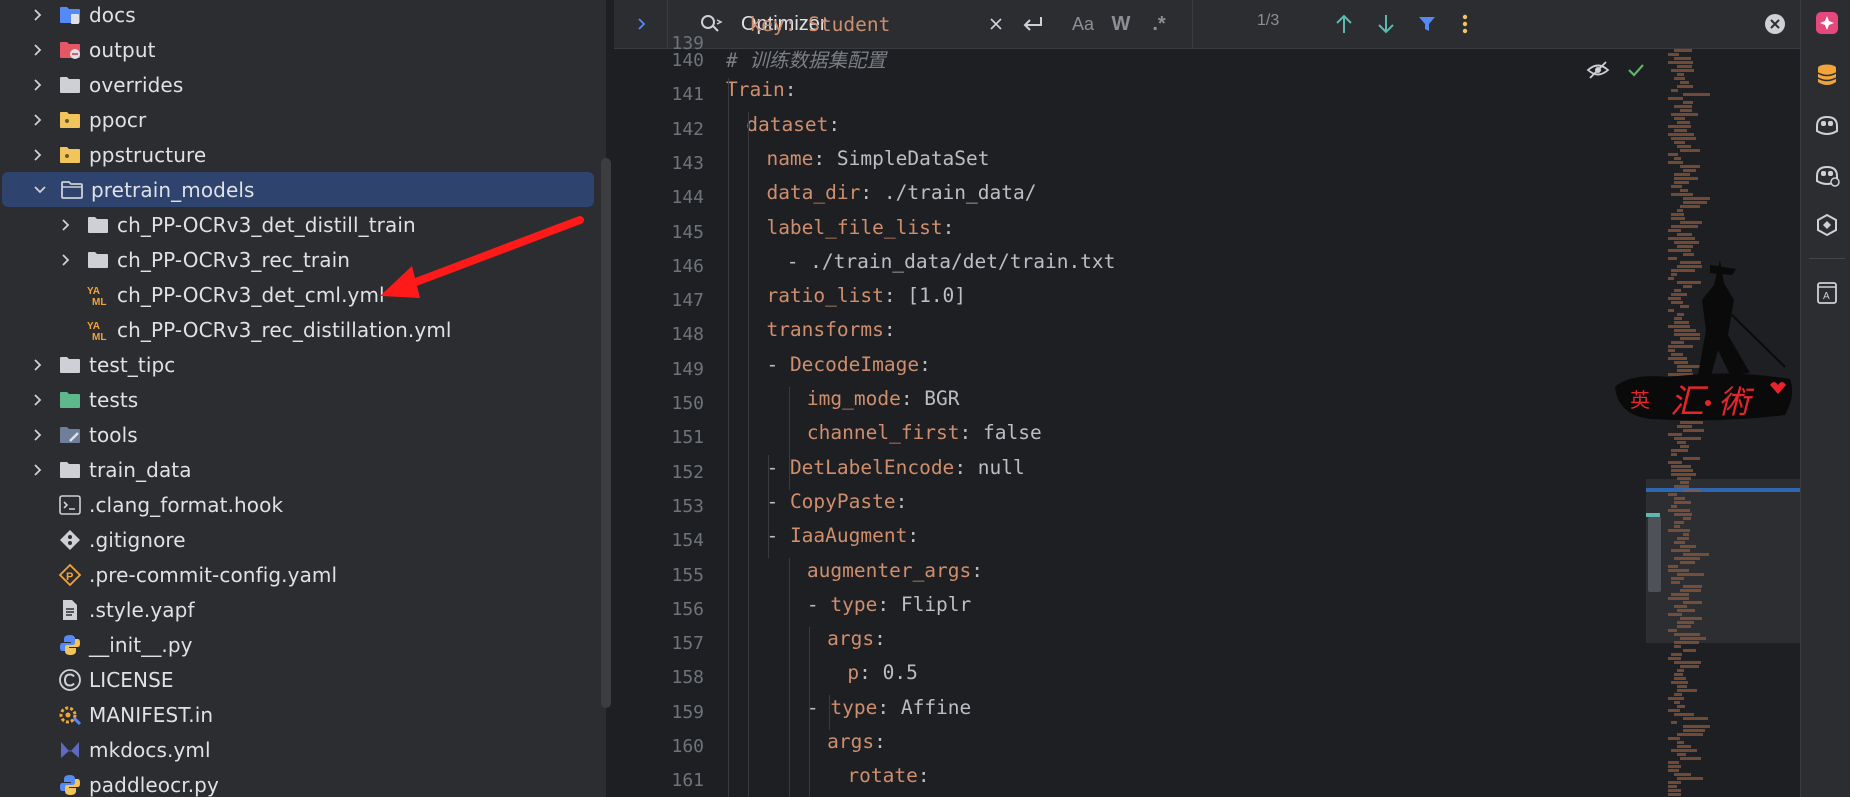 This screenshot has height=797, width=1850. What do you see at coordinates (793, 130) in the screenshot?
I see `code-line: dataset:` at bounding box center [793, 130].